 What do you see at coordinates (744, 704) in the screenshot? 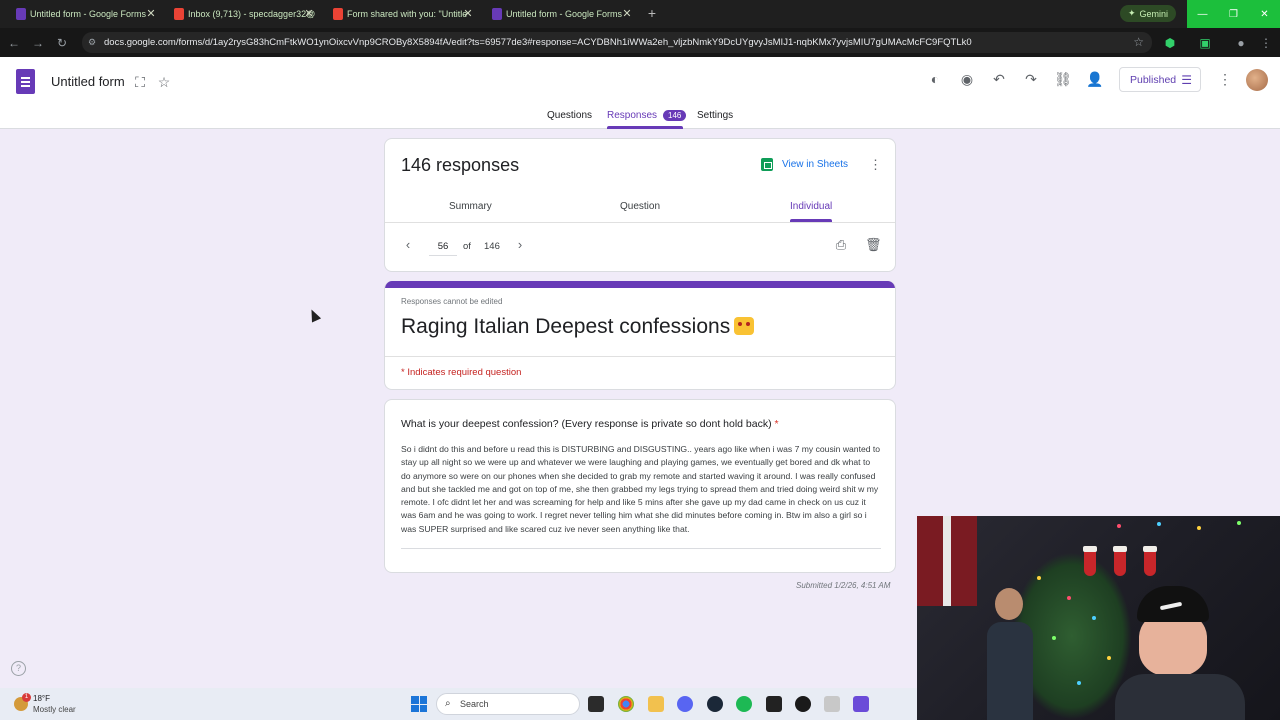
I see `spotify-icon` at bounding box center [744, 704].